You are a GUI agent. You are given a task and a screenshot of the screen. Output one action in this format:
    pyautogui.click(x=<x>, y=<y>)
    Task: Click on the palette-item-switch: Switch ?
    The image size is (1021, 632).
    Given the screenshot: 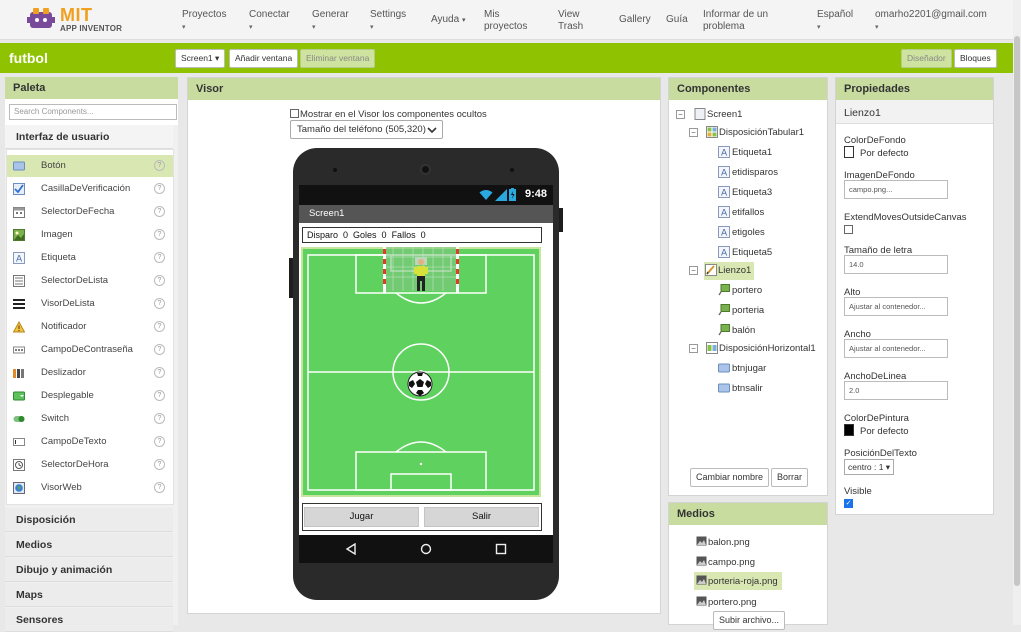 What is the action you would take?
    pyautogui.click(x=90, y=419)
    